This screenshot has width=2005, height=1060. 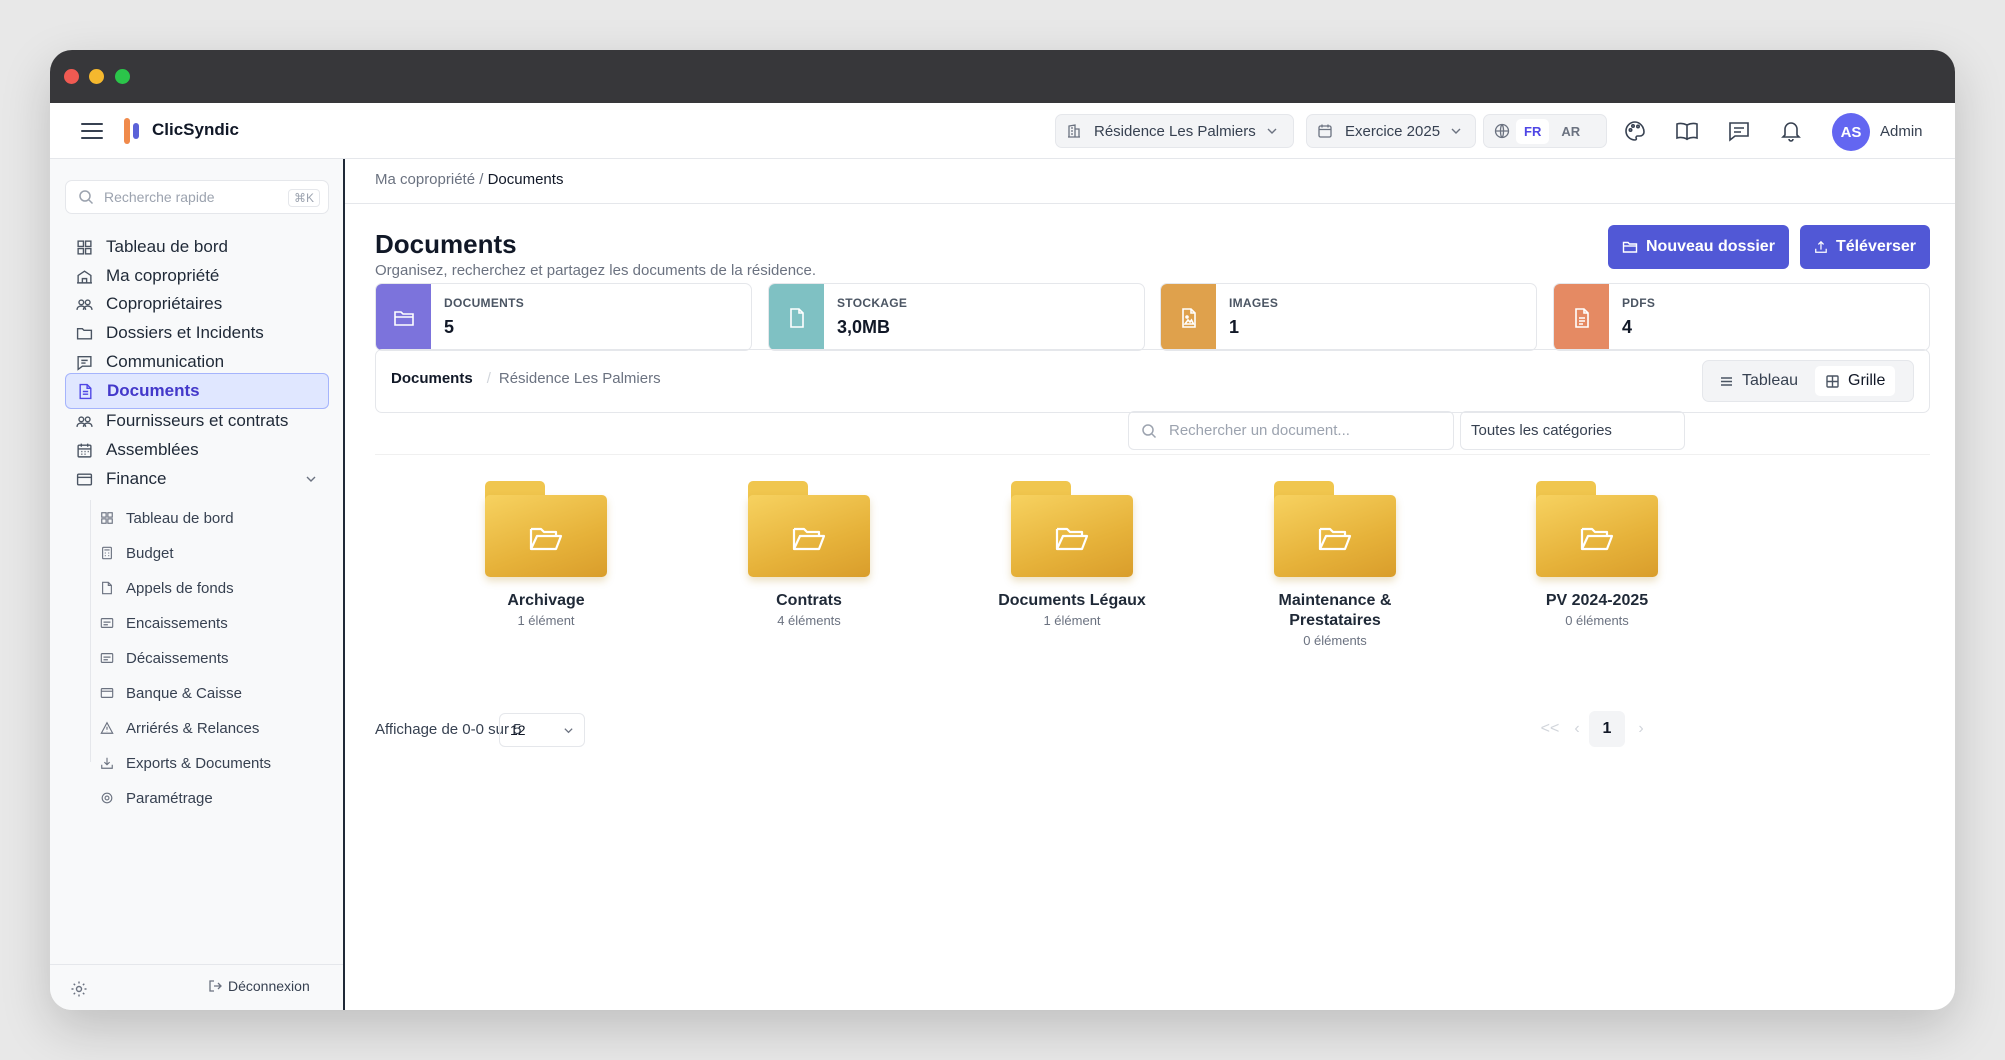 What do you see at coordinates (136, 478) in the screenshot?
I see `sidebar-item-label: Finance` at bounding box center [136, 478].